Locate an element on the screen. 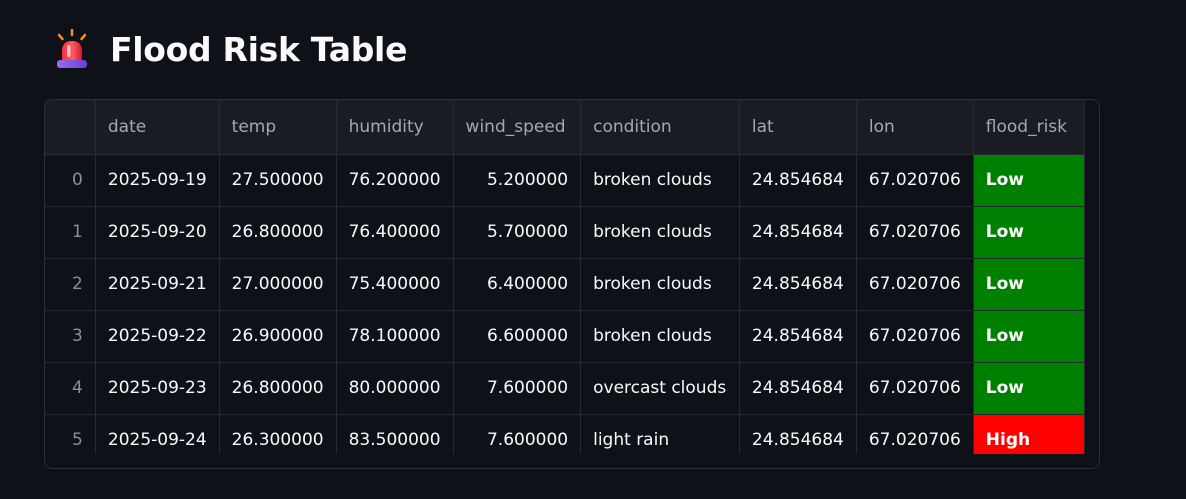  temp-cell: 27.000000 is located at coordinates (278, 284).